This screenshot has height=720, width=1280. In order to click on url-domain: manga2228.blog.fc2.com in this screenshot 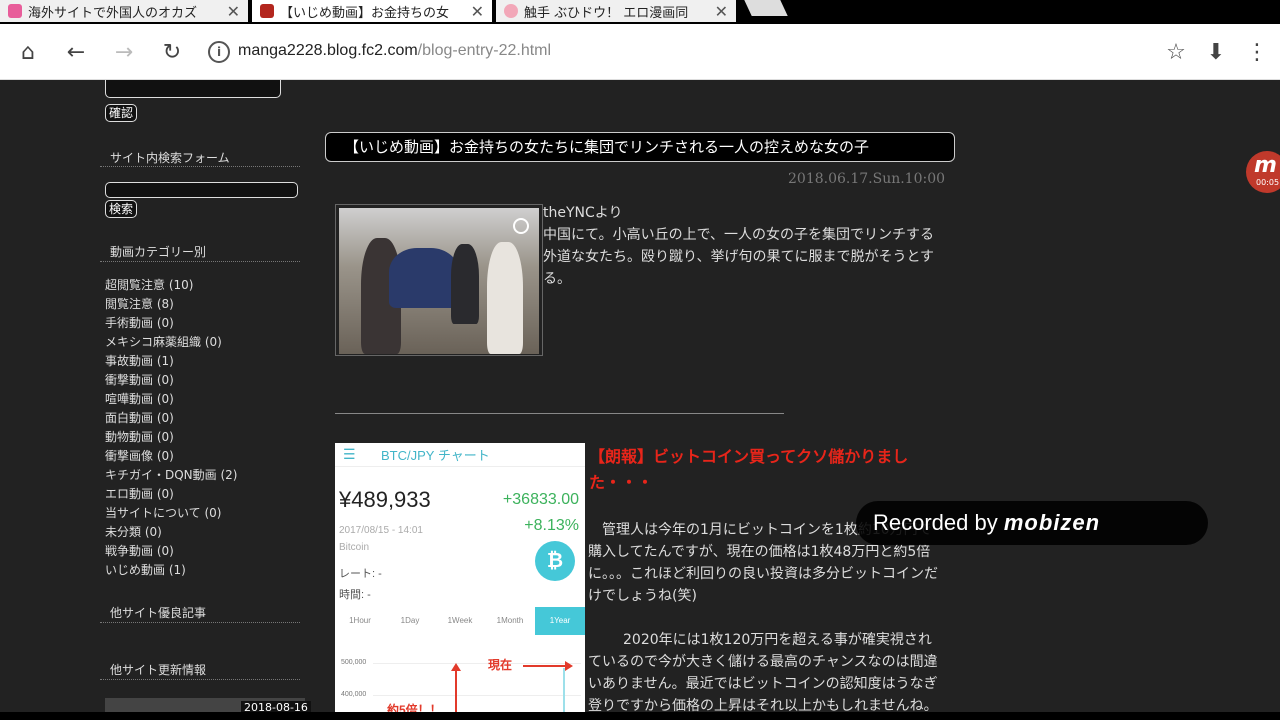, I will do `click(328, 50)`.